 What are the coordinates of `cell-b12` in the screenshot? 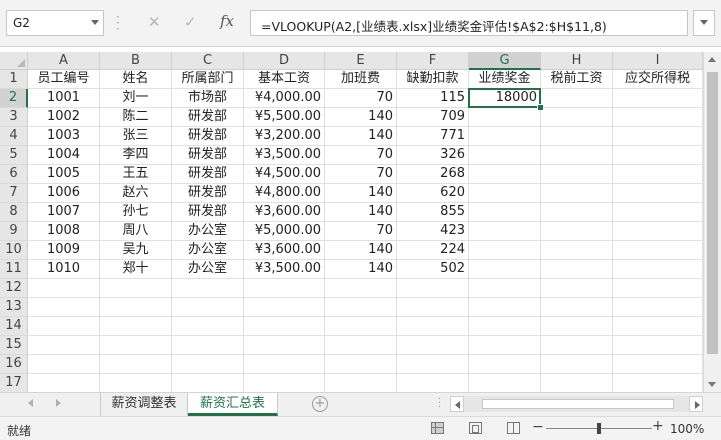 It's located at (136, 288).